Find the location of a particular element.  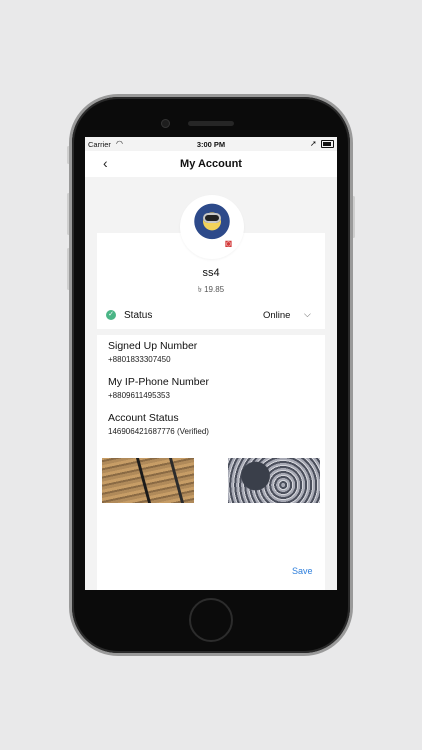

chevron-down-icon: ⌵ is located at coordinates (307, 314).